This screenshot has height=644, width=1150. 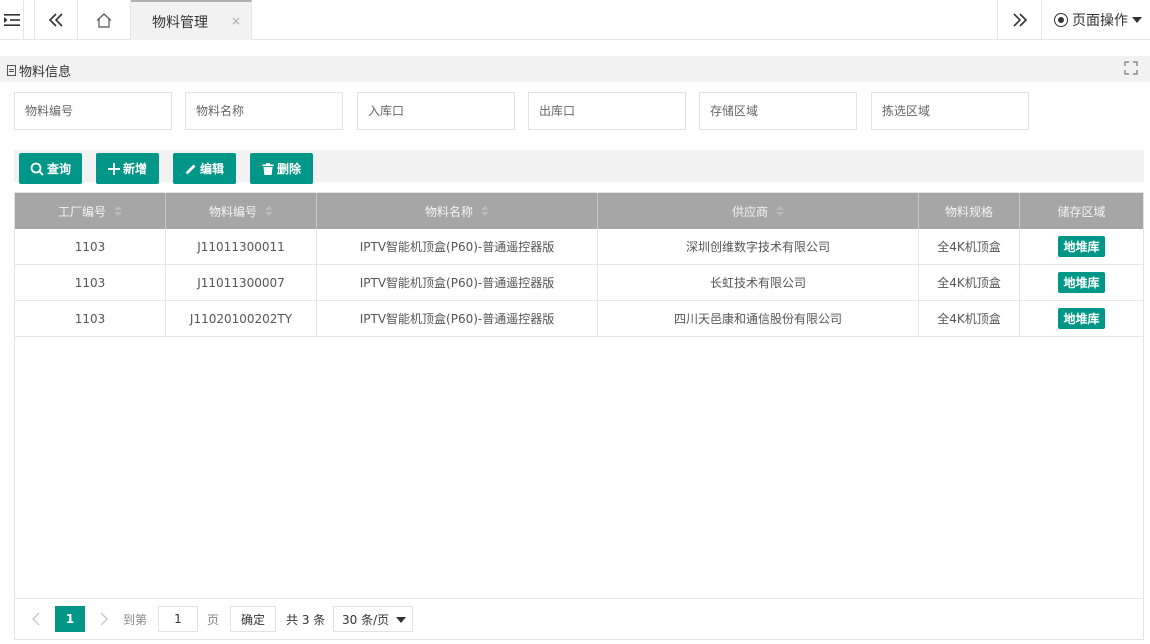 I want to click on column-header-material-spec: 物料规格, so click(x=969, y=211).